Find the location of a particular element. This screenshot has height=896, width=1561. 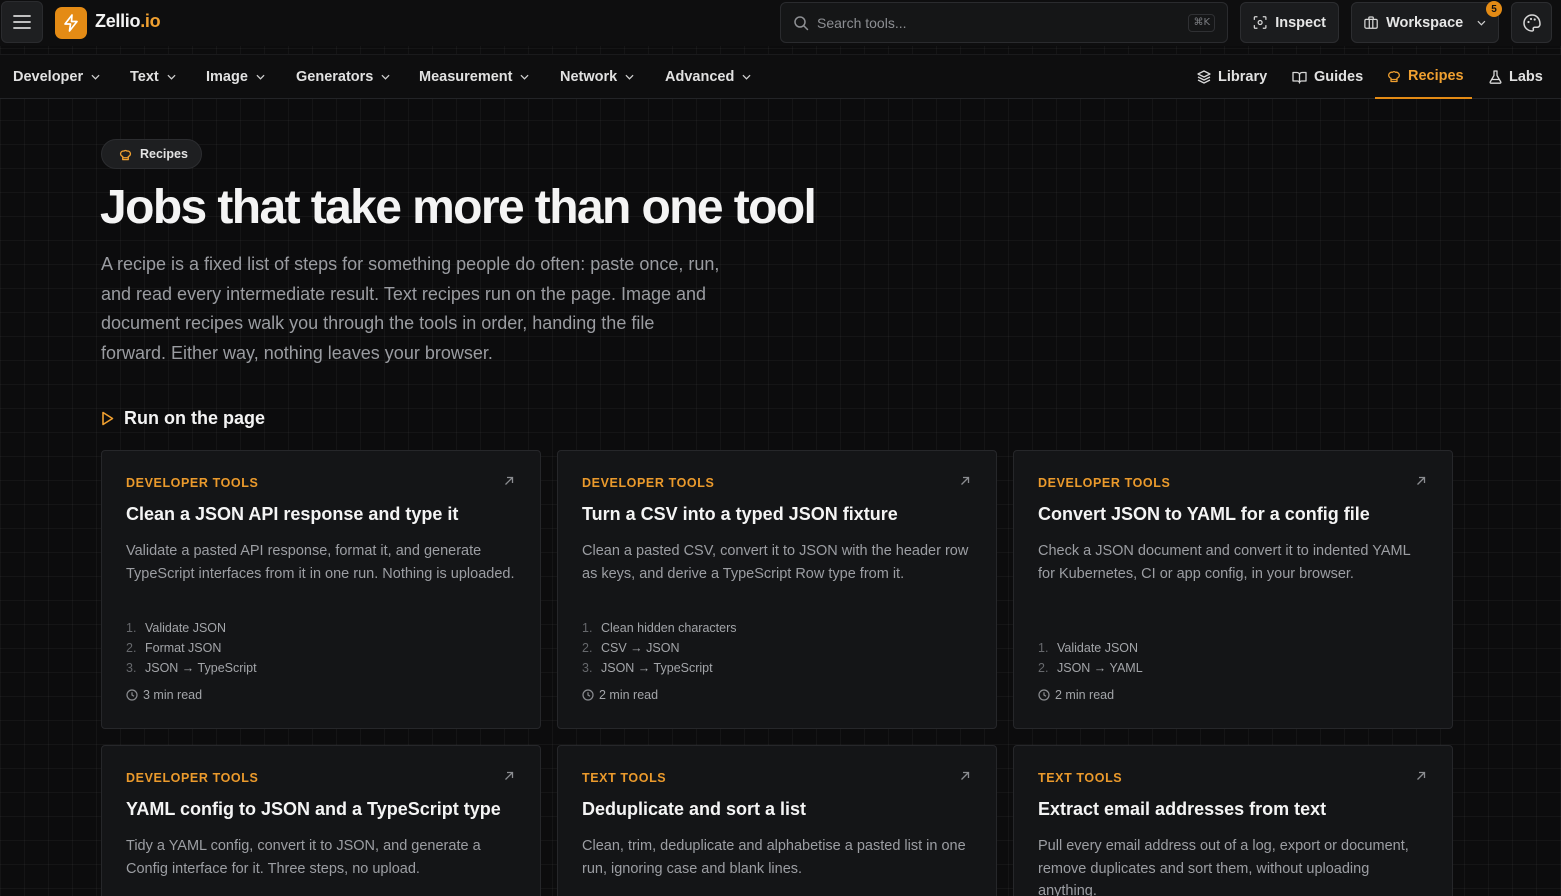

top-bar: Zellio.io ⌘K Inspect Workspace 5 is located at coordinates (780, 23).